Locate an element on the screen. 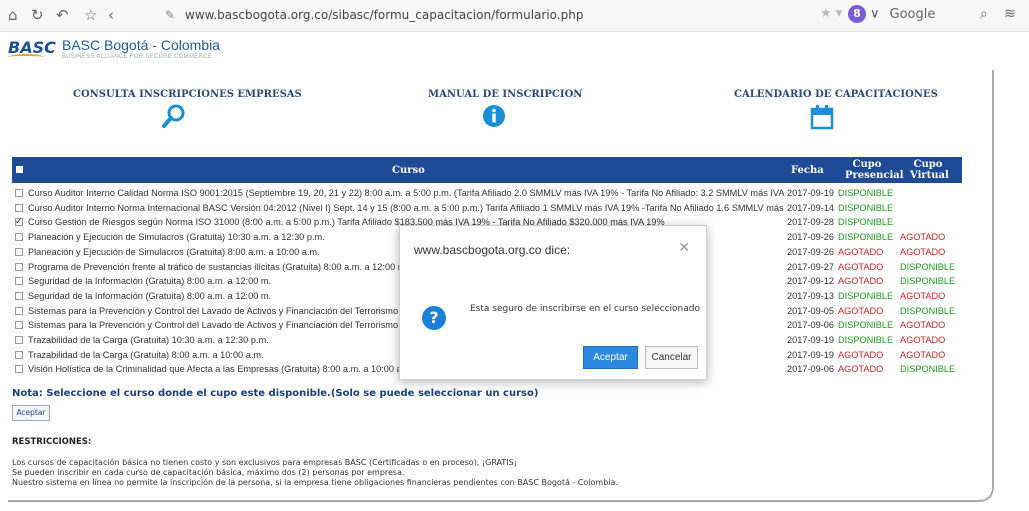  favorite-star-icon: ★ ▾ is located at coordinates (831, 13).